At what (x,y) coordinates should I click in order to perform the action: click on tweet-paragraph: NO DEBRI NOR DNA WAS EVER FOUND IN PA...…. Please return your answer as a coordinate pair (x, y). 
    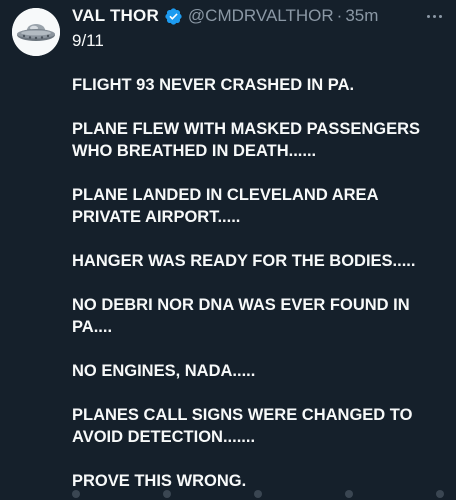
    Looking at the image, I should click on (241, 316).